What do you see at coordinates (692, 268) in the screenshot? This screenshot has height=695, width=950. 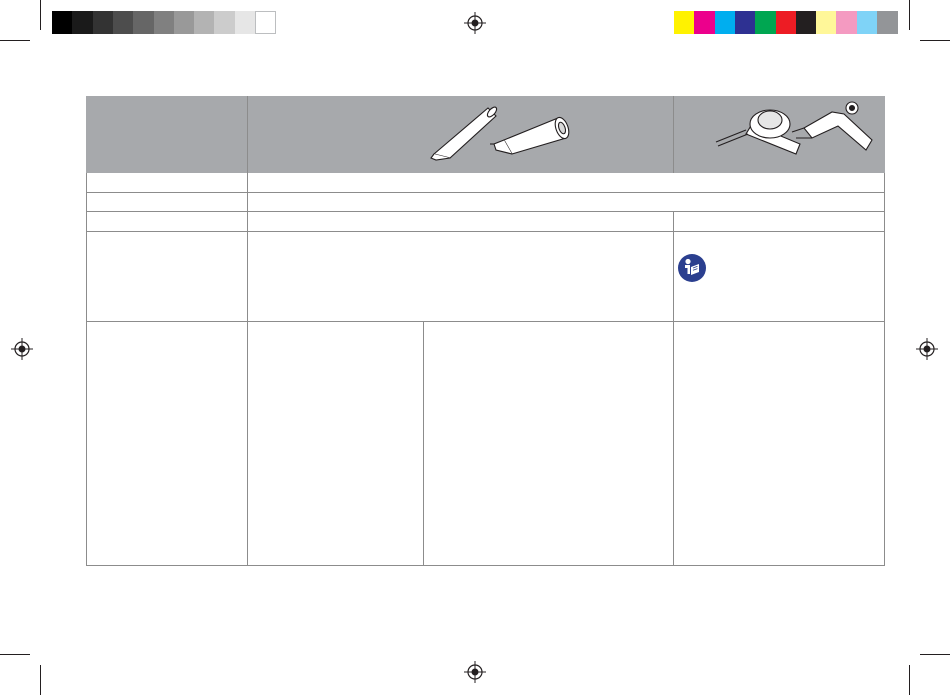 I see `read-instructions-icon` at bounding box center [692, 268].